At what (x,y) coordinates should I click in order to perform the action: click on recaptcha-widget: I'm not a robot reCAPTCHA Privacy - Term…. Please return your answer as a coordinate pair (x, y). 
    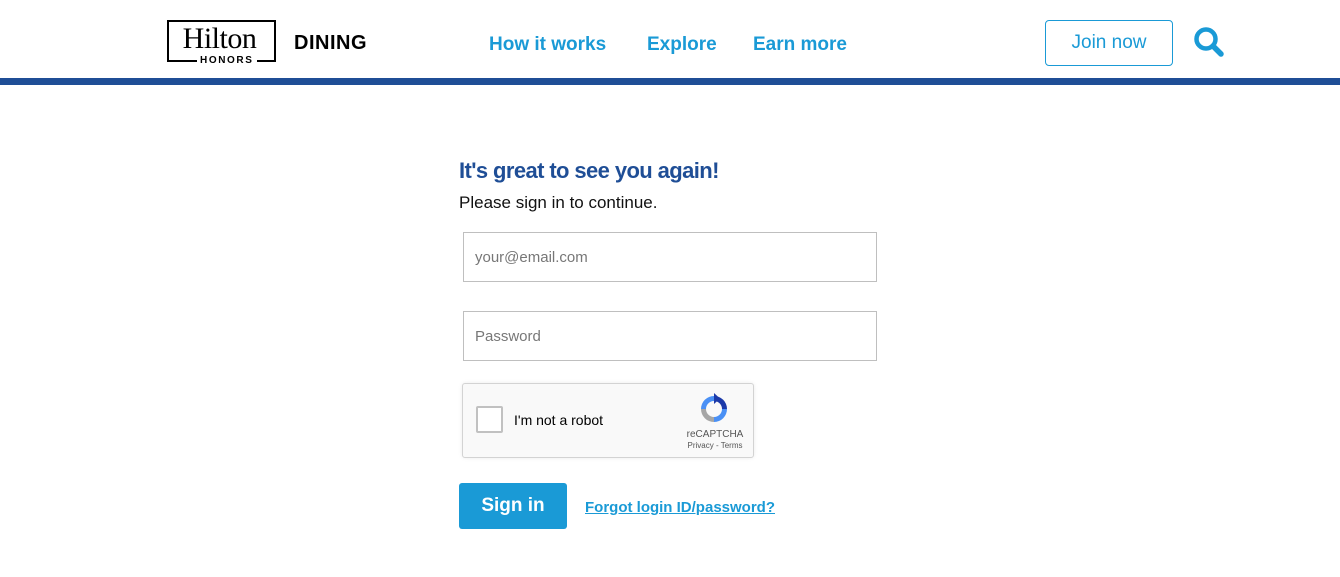
    Looking at the image, I should click on (608, 420).